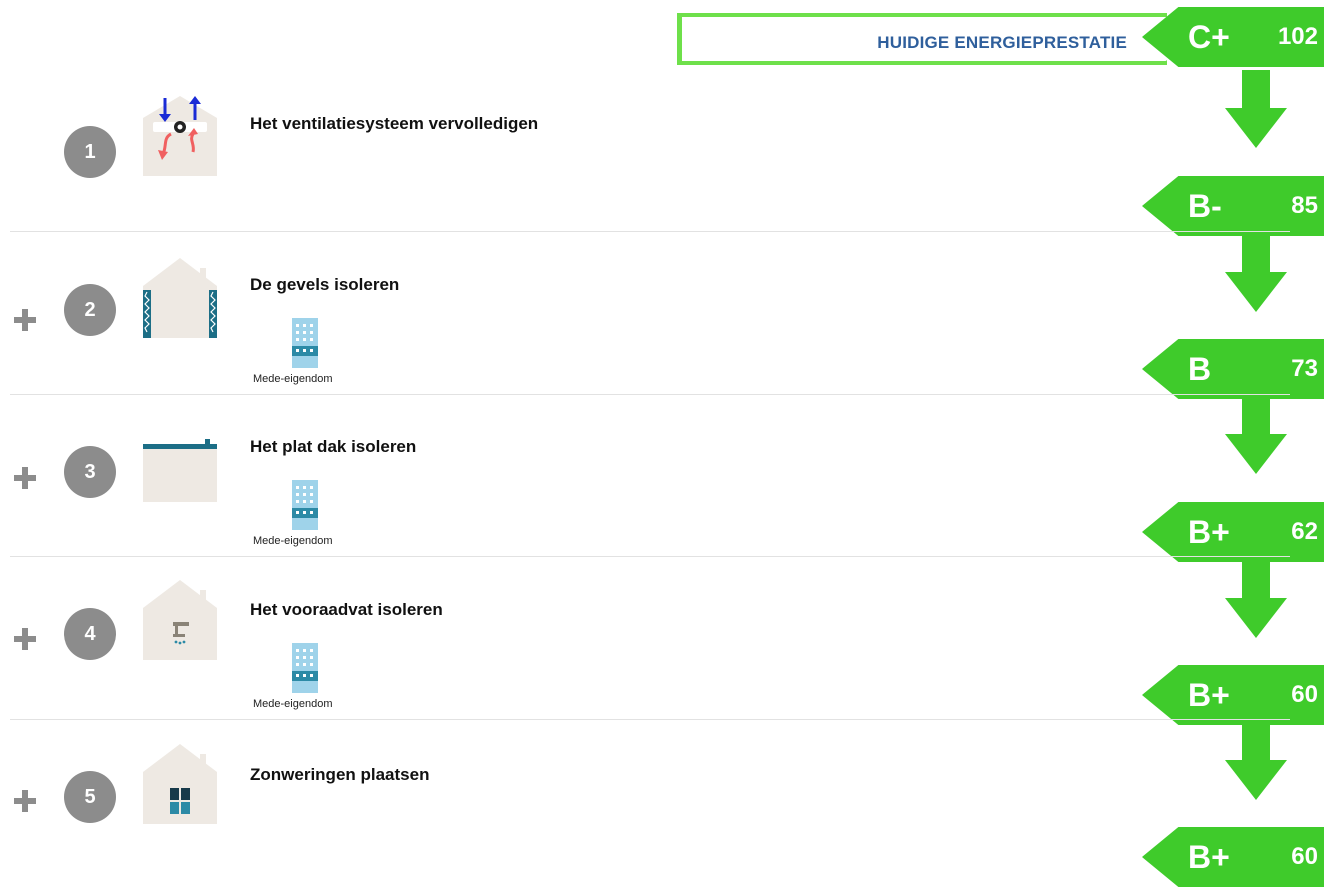 The width and height of the screenshot is (1324, 887). I want to click on result-badge-step-3: B+ 62, so click(1233, 532).